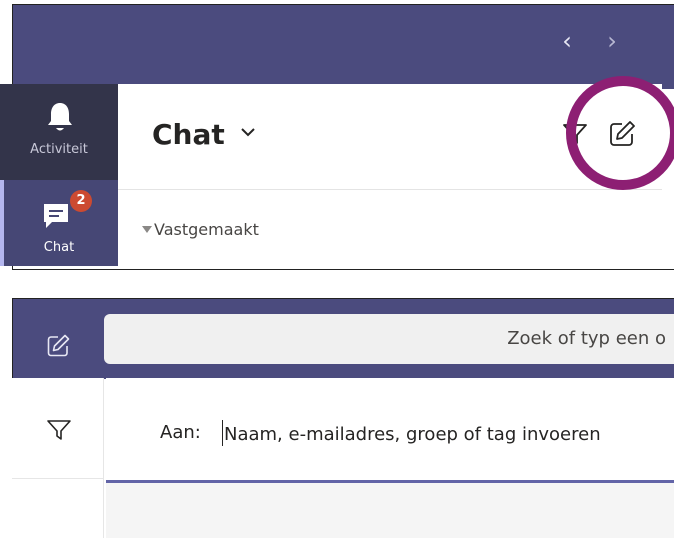  What do you see at coordinates (612, 41) in the screenshot?
I see `forward-button: ›` at bounding box center [612, 41].